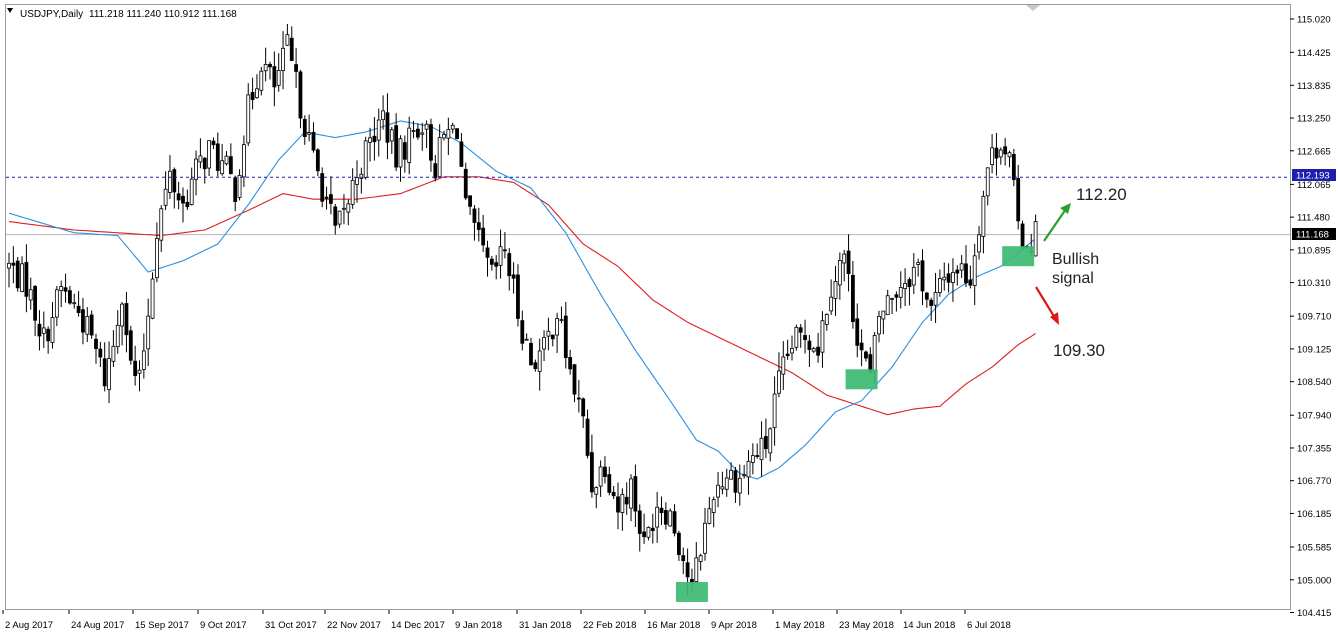 This screenshot has height=638, width=1338. What do you see at coordinates (1314, 185) in the screenshot?
I see `y-tick-label: 112.065` at bounding box center [1314, 185].